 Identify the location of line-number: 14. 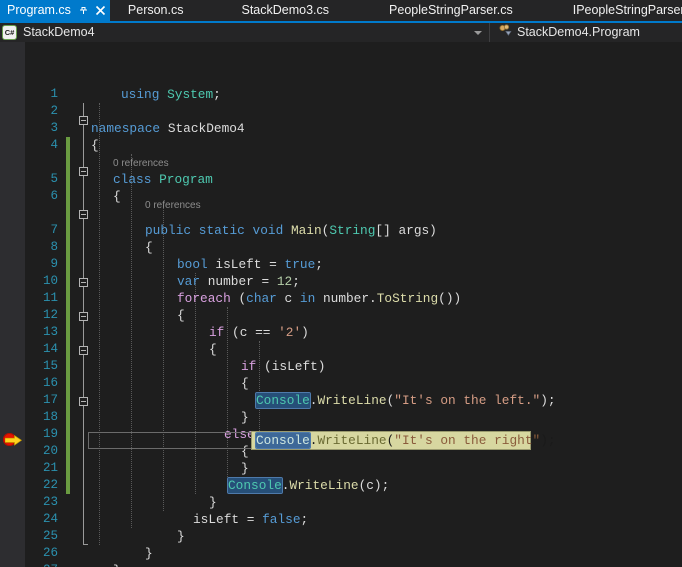
(50, 349).